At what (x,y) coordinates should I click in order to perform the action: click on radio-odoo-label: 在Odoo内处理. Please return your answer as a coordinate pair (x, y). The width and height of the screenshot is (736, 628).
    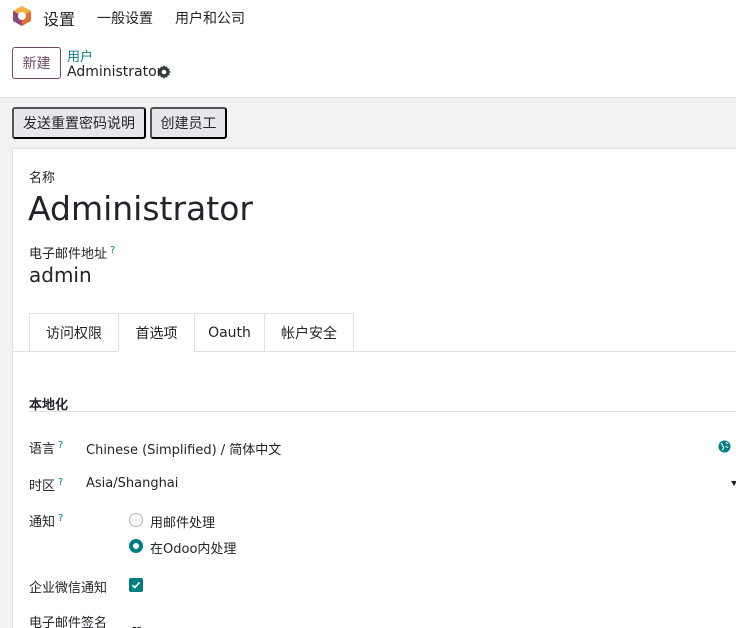
    Looking at the image, I should click on (193, 547).